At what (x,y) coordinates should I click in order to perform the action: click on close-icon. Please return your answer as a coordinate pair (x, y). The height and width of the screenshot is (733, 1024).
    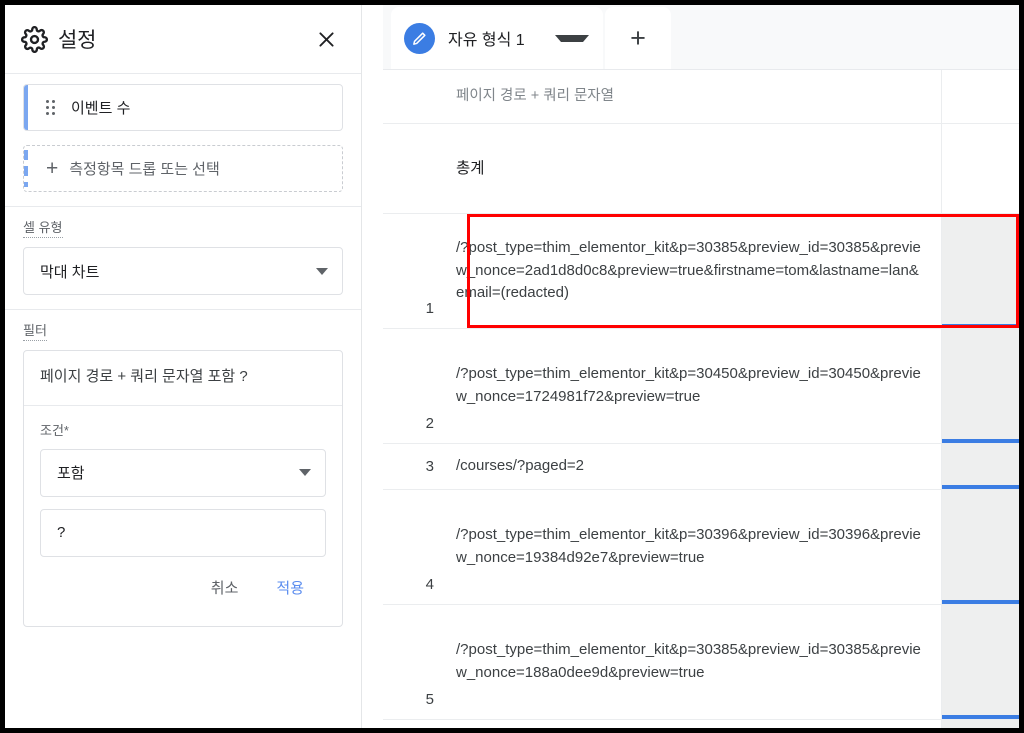
    Looking at the image, I should click on (326, 39).